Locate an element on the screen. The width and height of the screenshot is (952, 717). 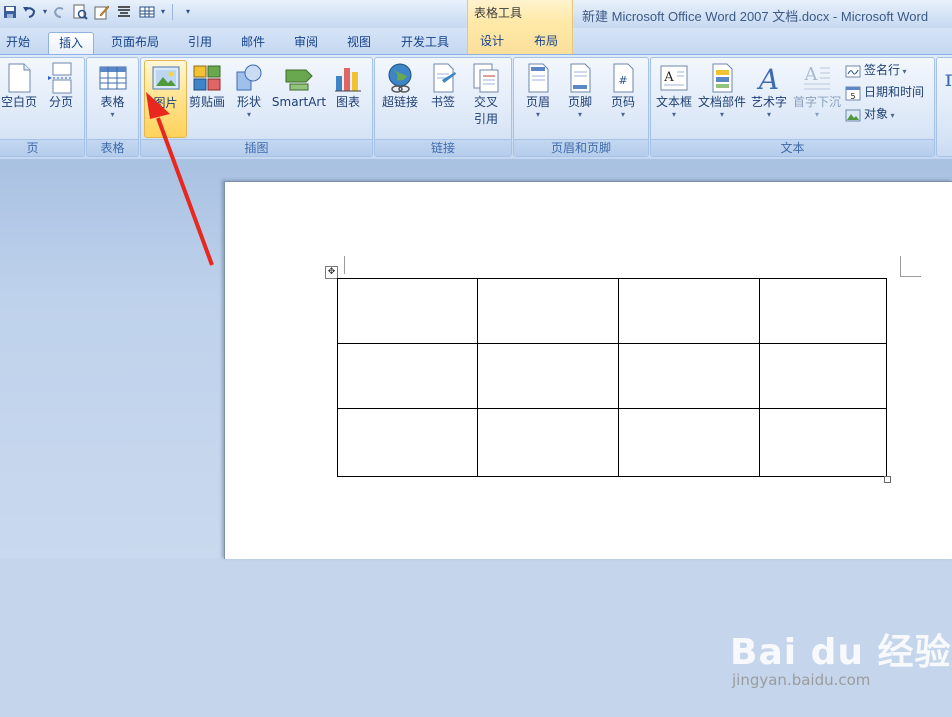
table-resize-handle is located at coordinates (887, 479).